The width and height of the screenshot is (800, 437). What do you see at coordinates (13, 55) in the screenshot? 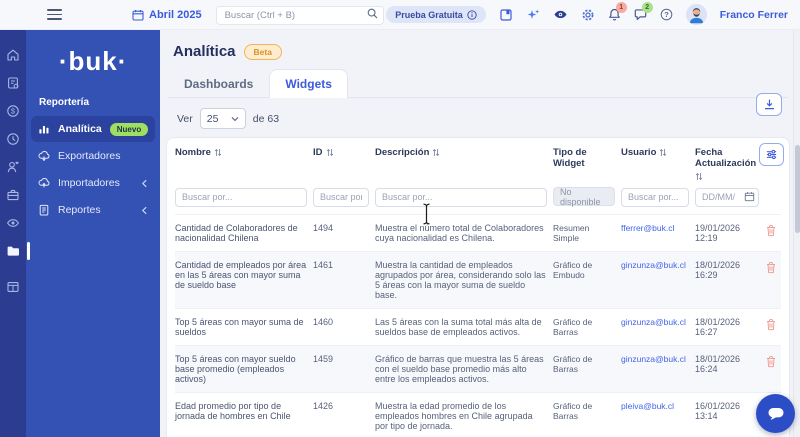
I see `home-icon` at bounding box center [13, 55].